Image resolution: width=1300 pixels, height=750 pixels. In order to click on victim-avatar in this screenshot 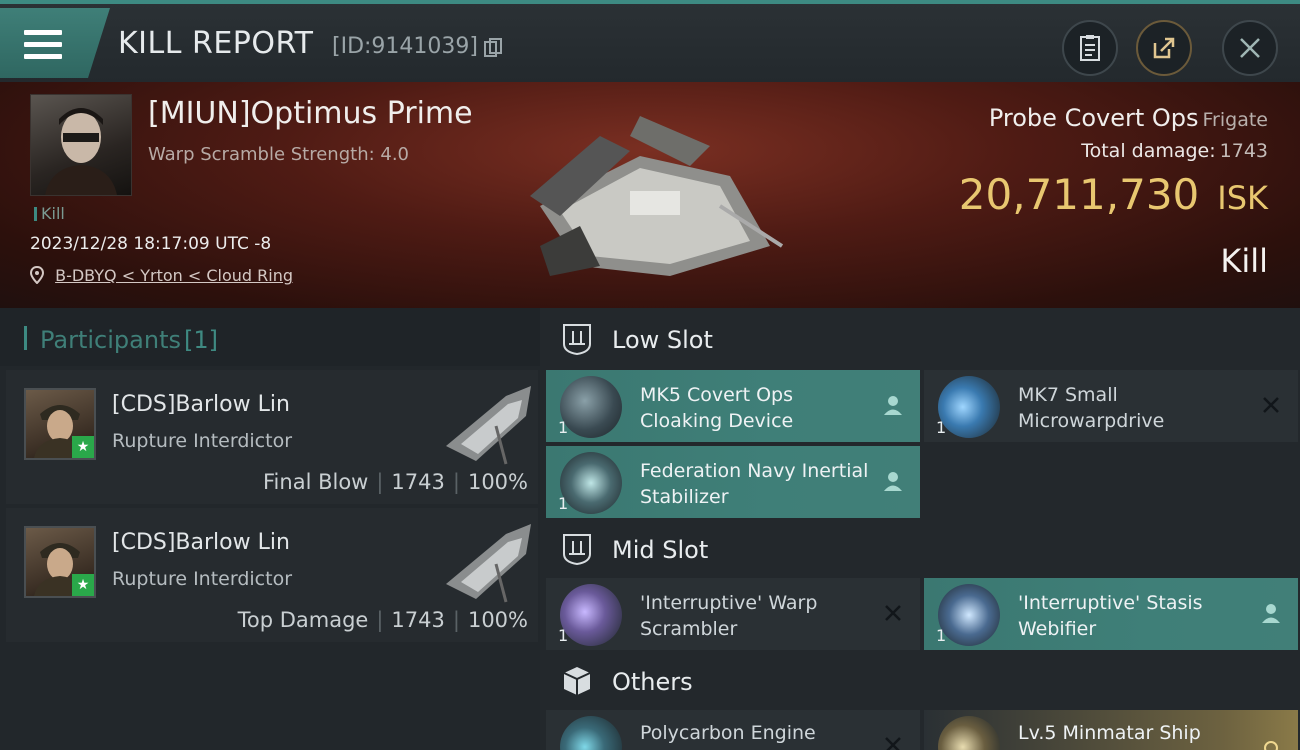, I will do `click(81, 145)`.